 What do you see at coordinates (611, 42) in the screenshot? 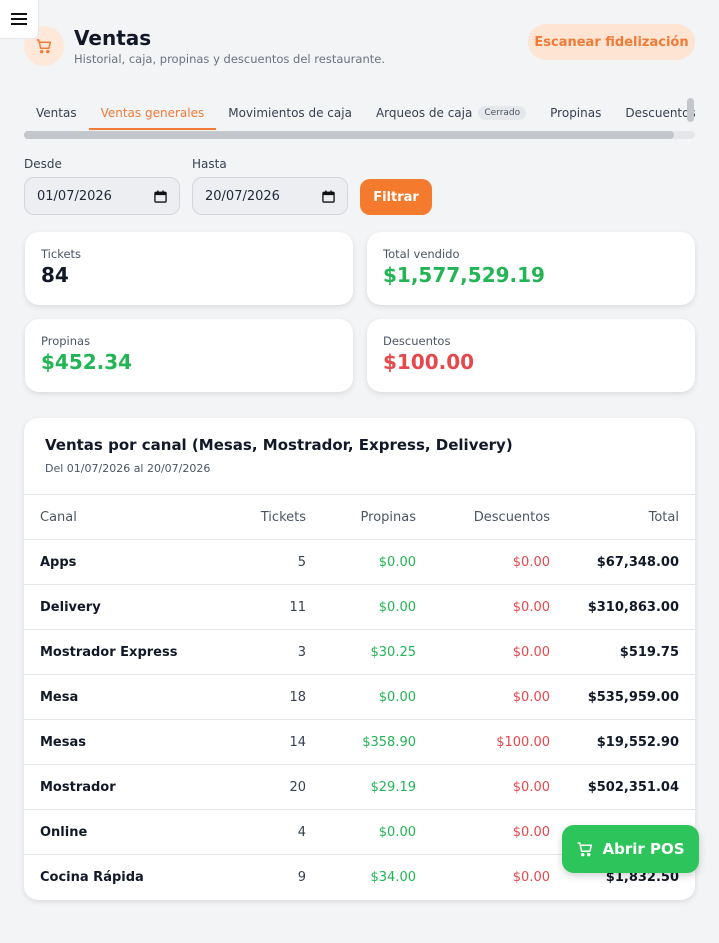
I see `scan-loyalty-button: Escanear fidelización` at bounding box center [611, 42].